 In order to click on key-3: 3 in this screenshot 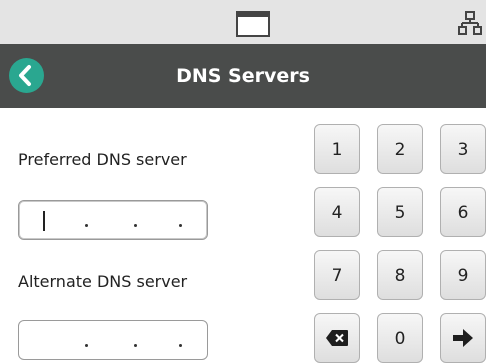, I will do `click(463, 149)`.